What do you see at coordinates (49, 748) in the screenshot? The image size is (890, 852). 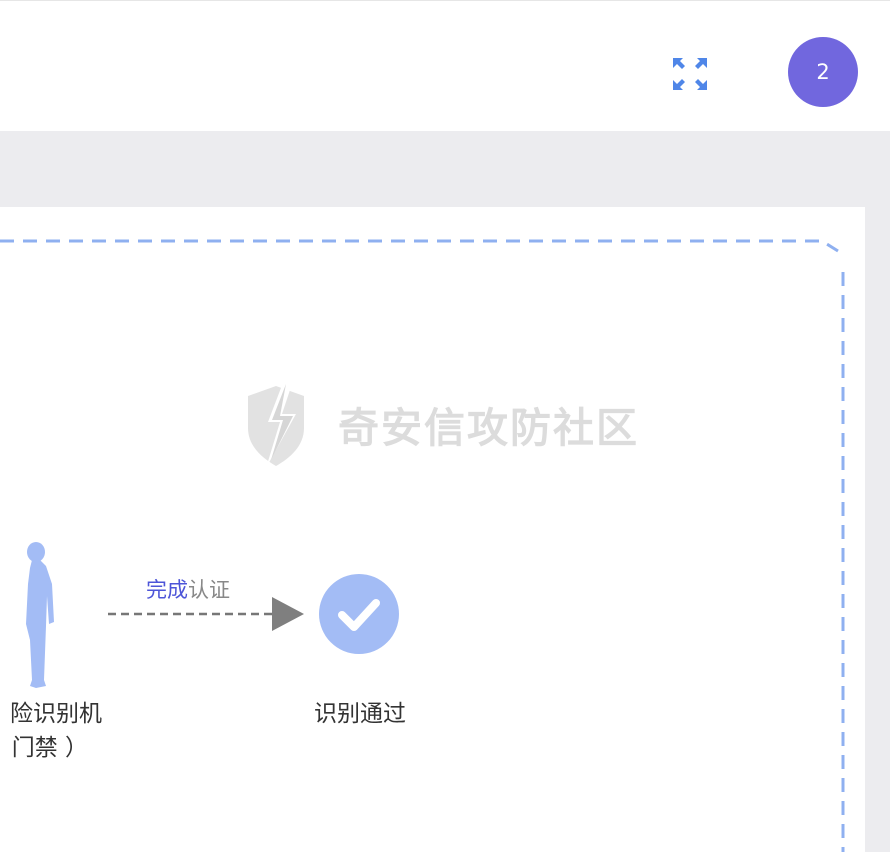 I see `left-label-line2: 门禁 ）` at bounding box center [49, 748].